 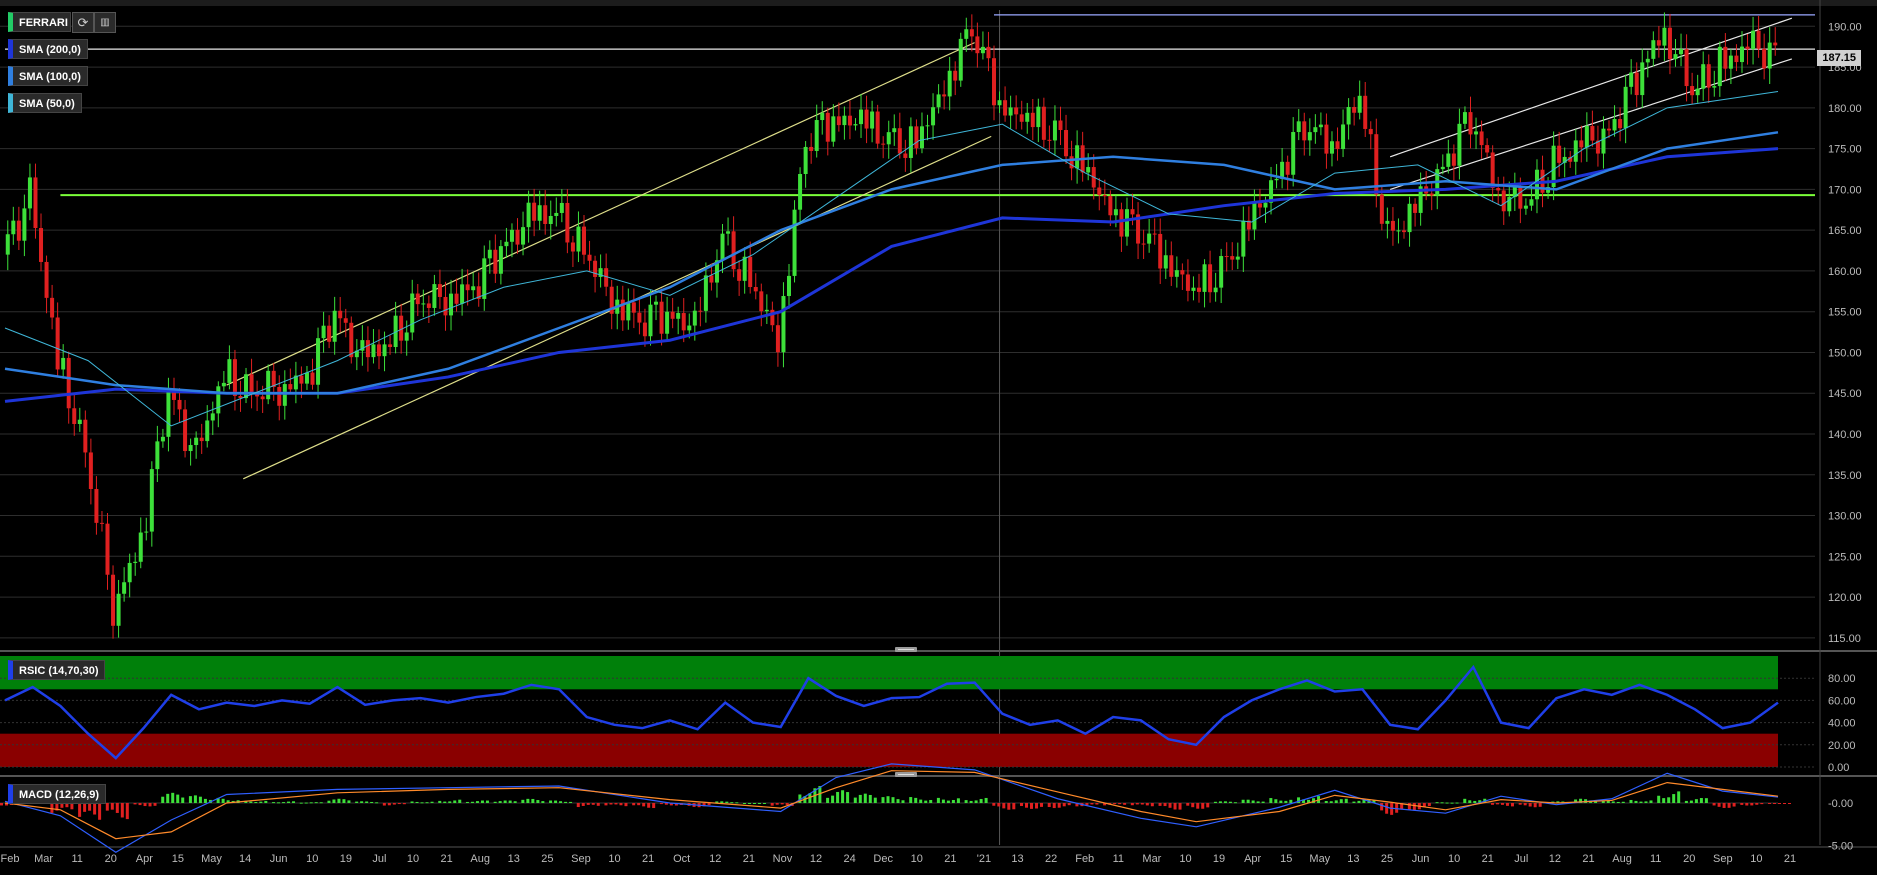 What do you see at coordinates (83, 22) in the screenshot?
I see `refresh-icon: ⟳` at bounding box center [83, 22].